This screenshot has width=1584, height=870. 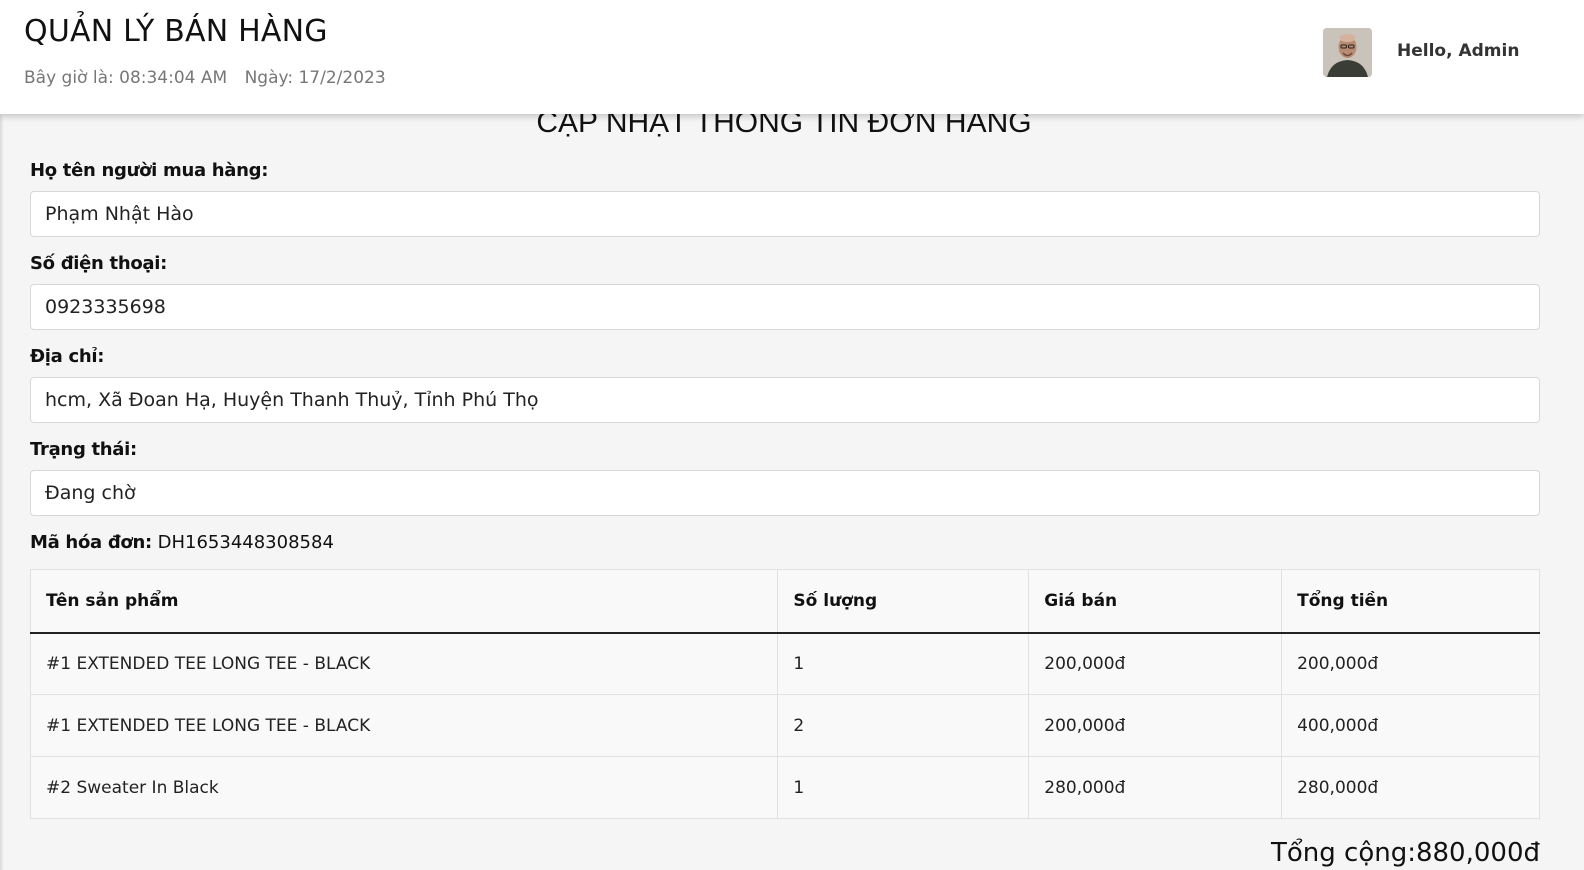 I want to click on page-title: CẬP NHẬT THÔNG TIN ĐƠN HÀNG, so click(x=784, y=126).